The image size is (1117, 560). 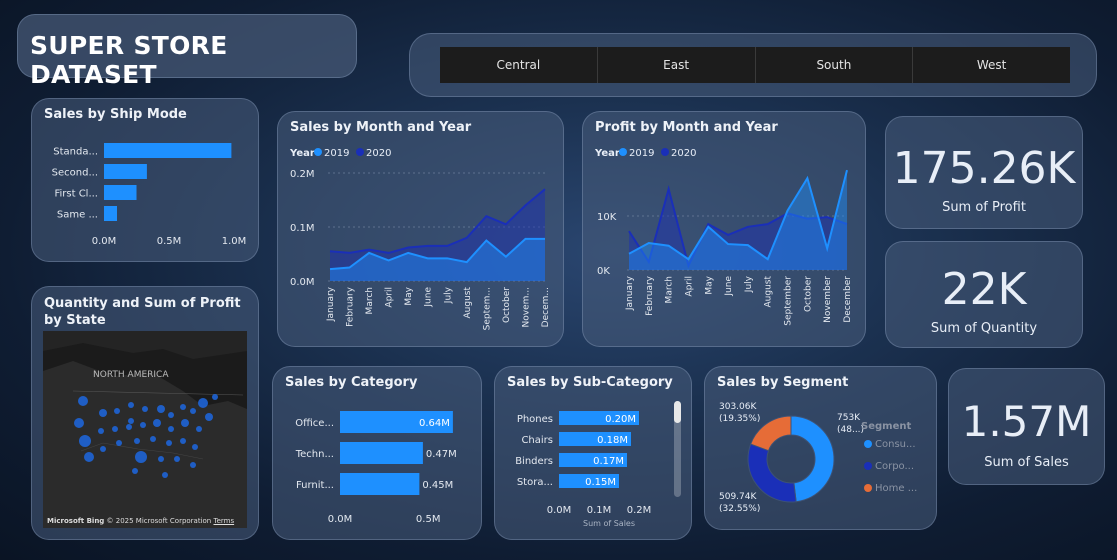 I want to click on donut-data-label: 509.74K, so click(x=738, y=497).